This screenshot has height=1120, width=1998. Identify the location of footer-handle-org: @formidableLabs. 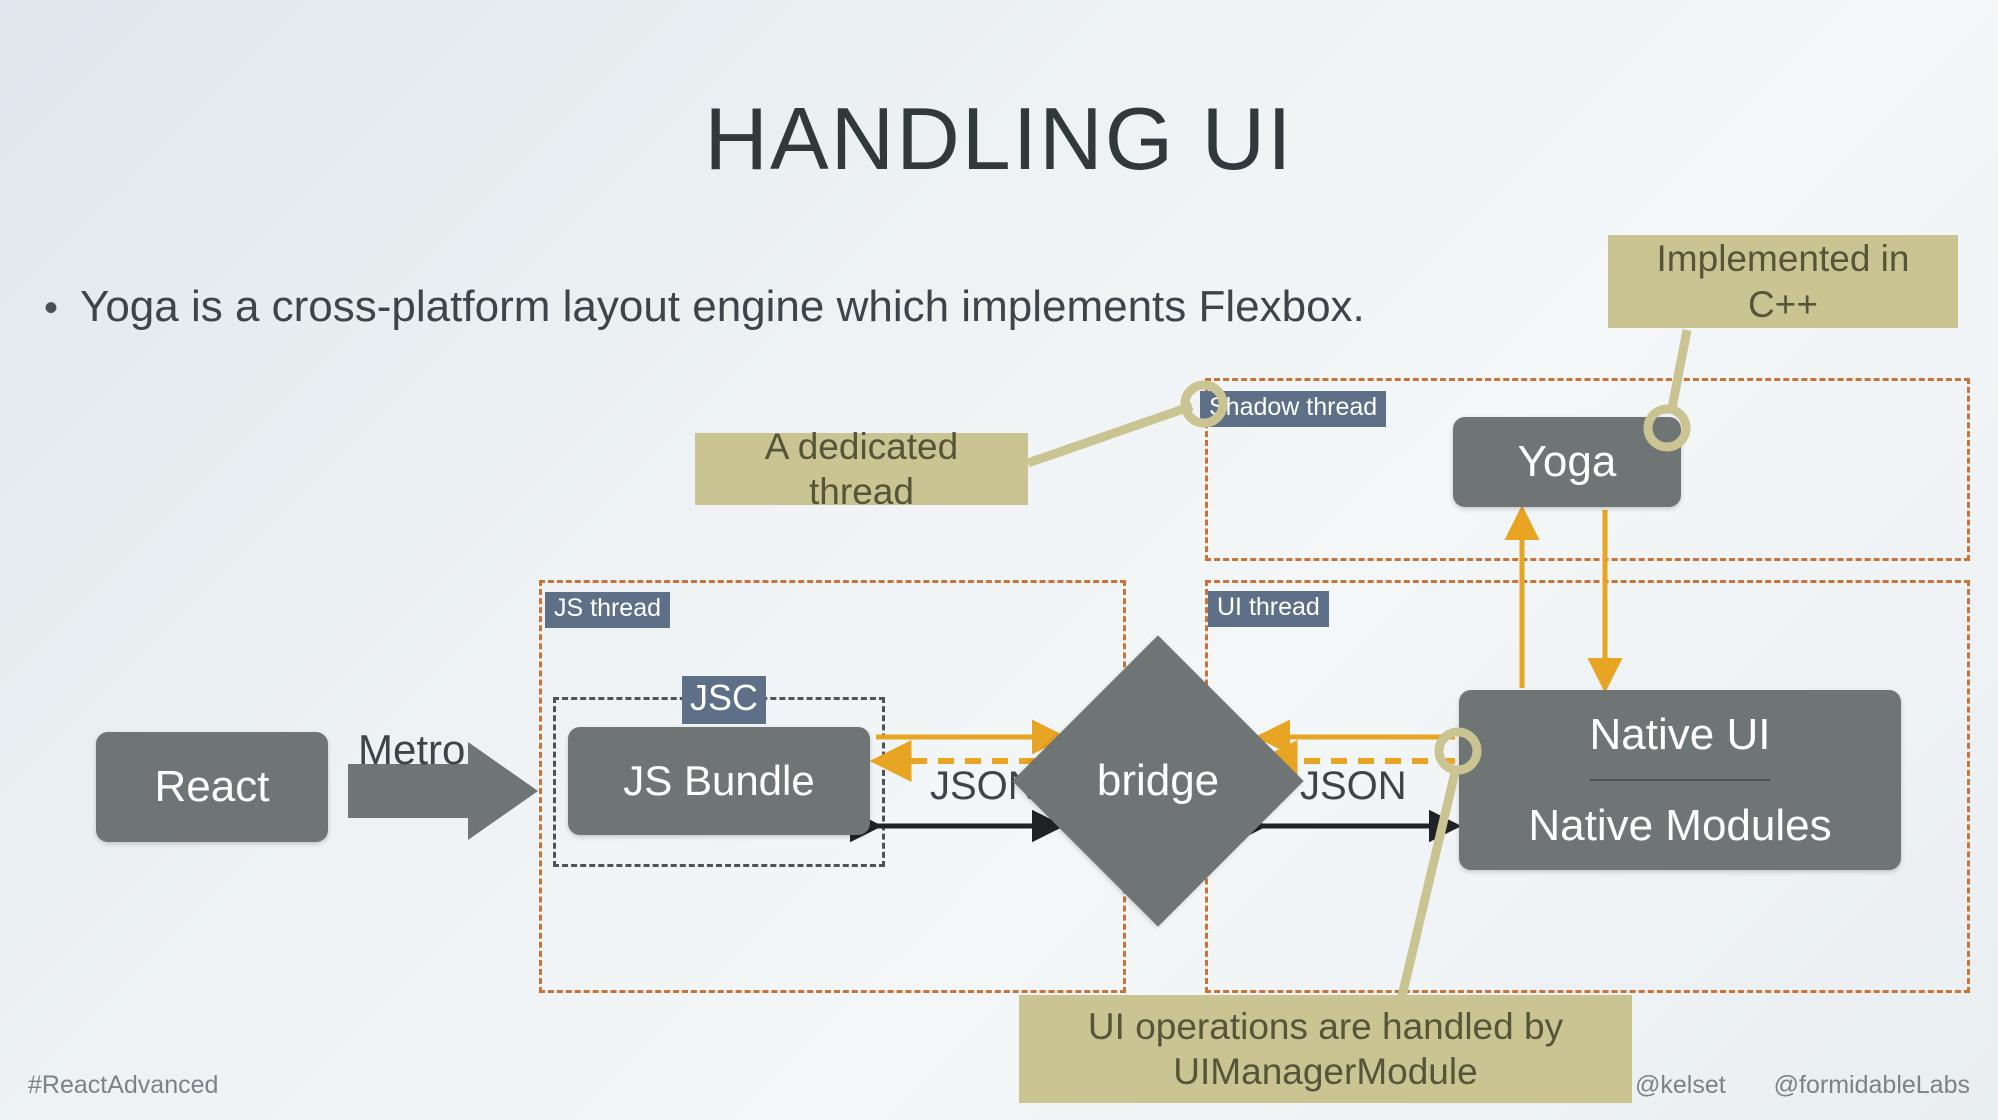
(1871, 1085).